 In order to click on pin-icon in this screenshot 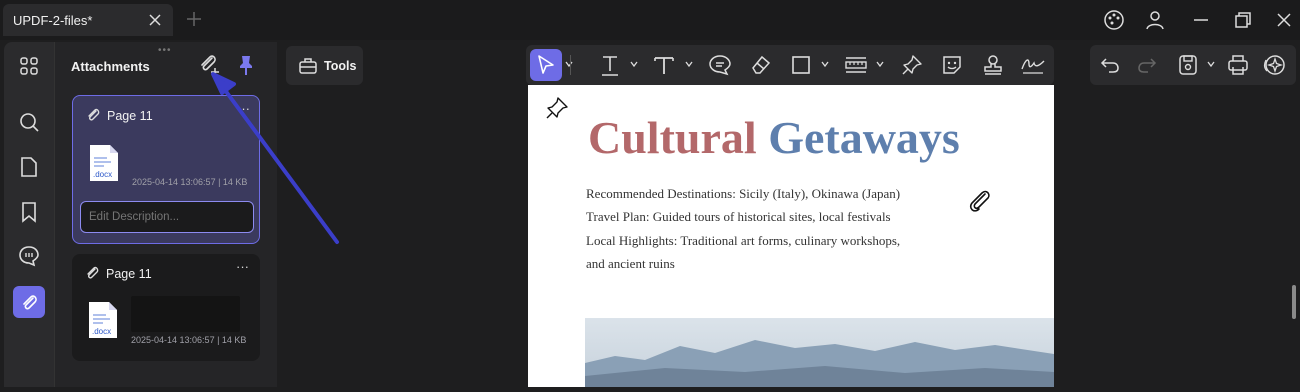, I will do `click(912, 65)`.